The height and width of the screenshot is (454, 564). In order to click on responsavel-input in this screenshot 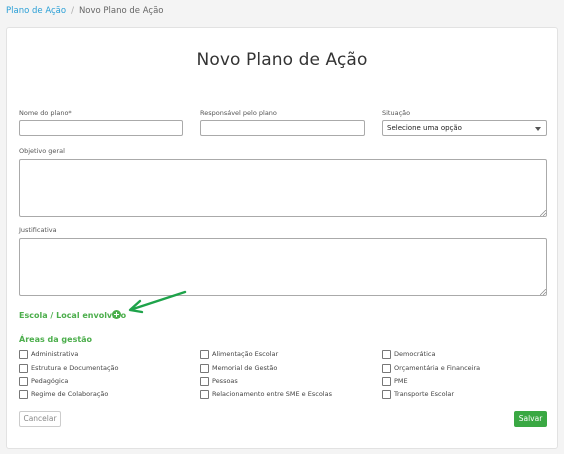, I will do `click(282, 128)`.